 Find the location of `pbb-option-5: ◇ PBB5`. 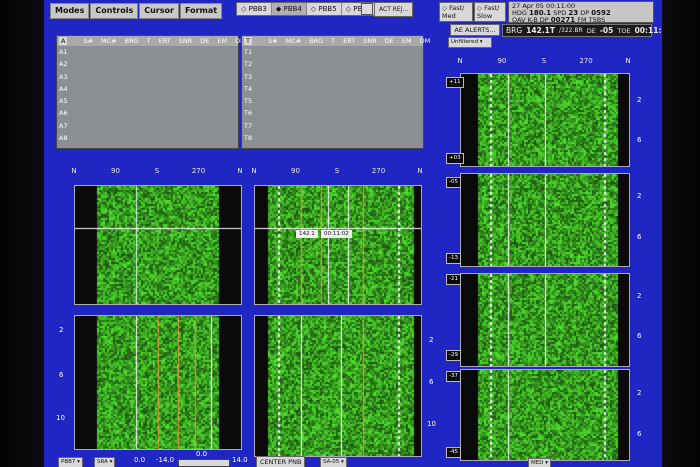

pbb-option-5: ◇ PBB5 is located at coordinates (324, 9).